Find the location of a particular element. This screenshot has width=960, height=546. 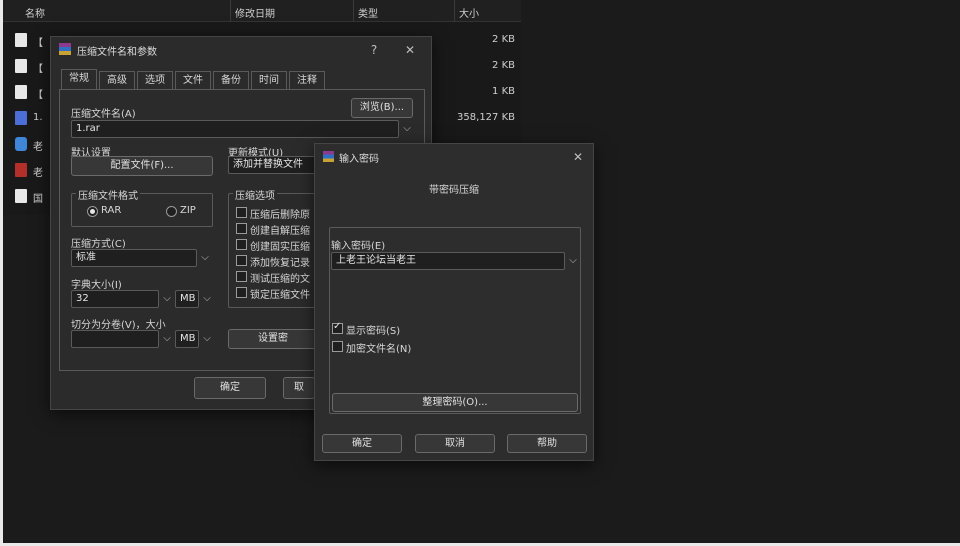

encrypt-filenames-checkbox is located at coordinates (337, 346).